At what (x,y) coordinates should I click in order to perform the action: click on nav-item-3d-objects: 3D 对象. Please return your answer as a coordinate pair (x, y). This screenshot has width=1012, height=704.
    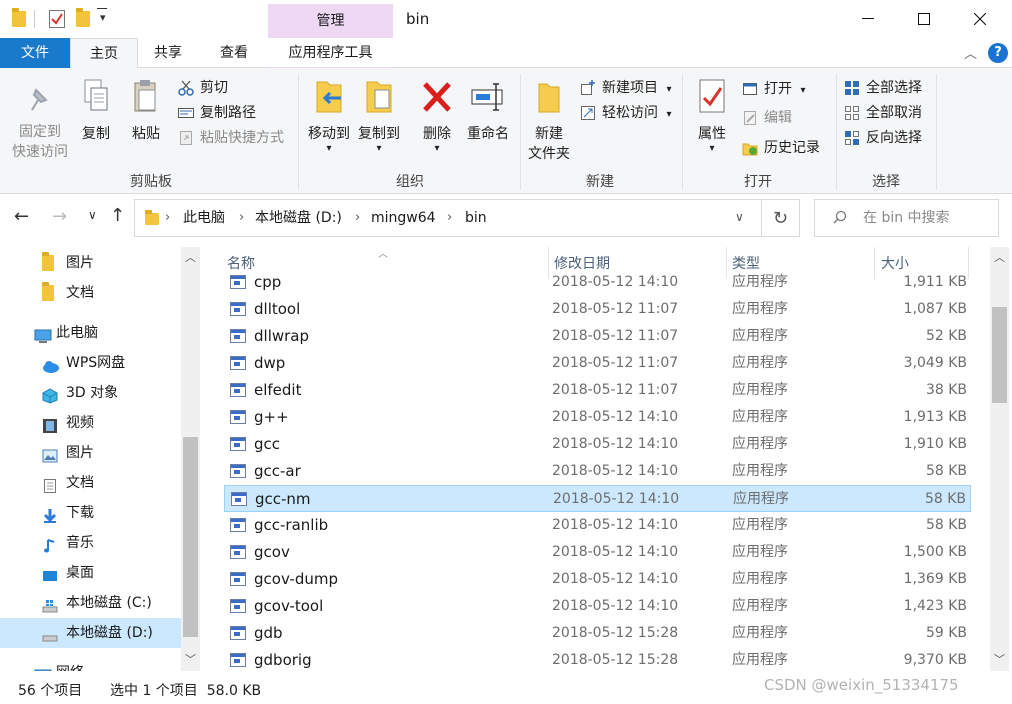
    Looking at the image, I should click on (90, 393).